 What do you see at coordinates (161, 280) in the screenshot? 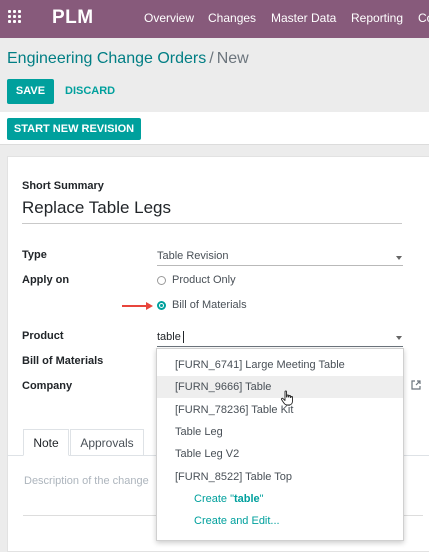
I see `radio-product-only` at bounding box center [161, 280].